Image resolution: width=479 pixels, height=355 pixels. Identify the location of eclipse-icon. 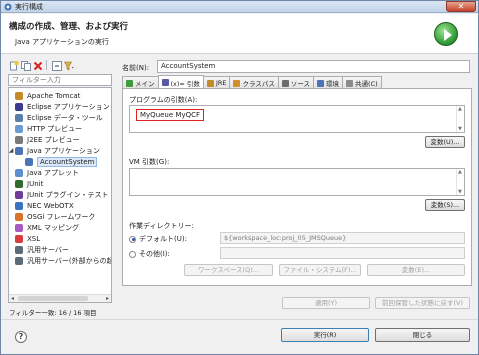
(19, 106).